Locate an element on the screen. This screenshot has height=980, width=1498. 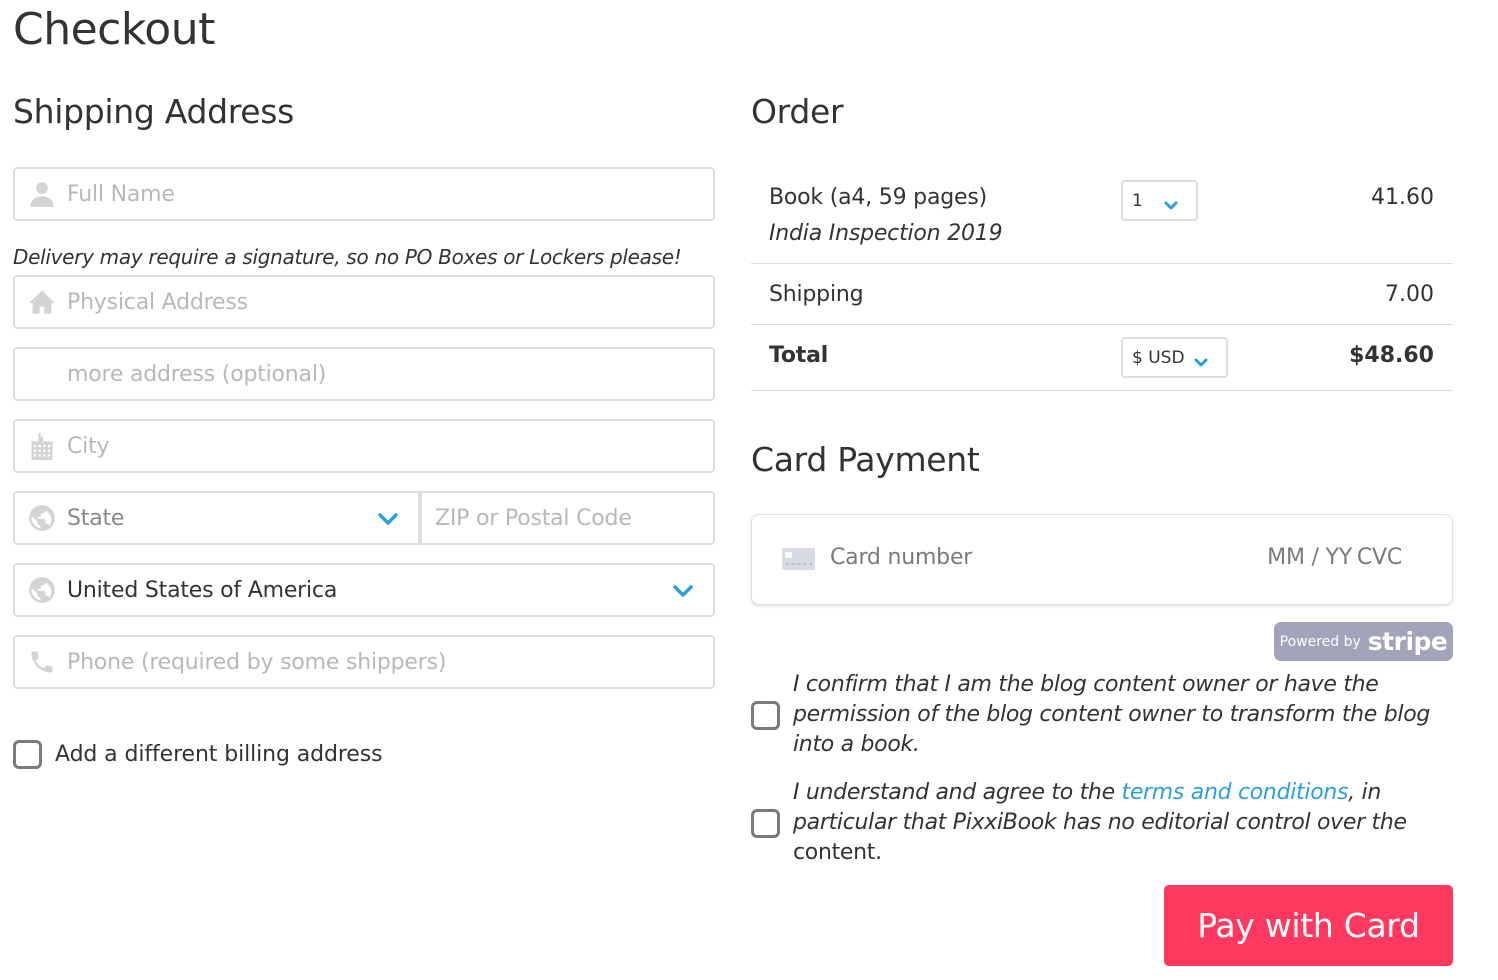
different-billing-address-option: Add a different billing address is located at coordinates (198, 754).